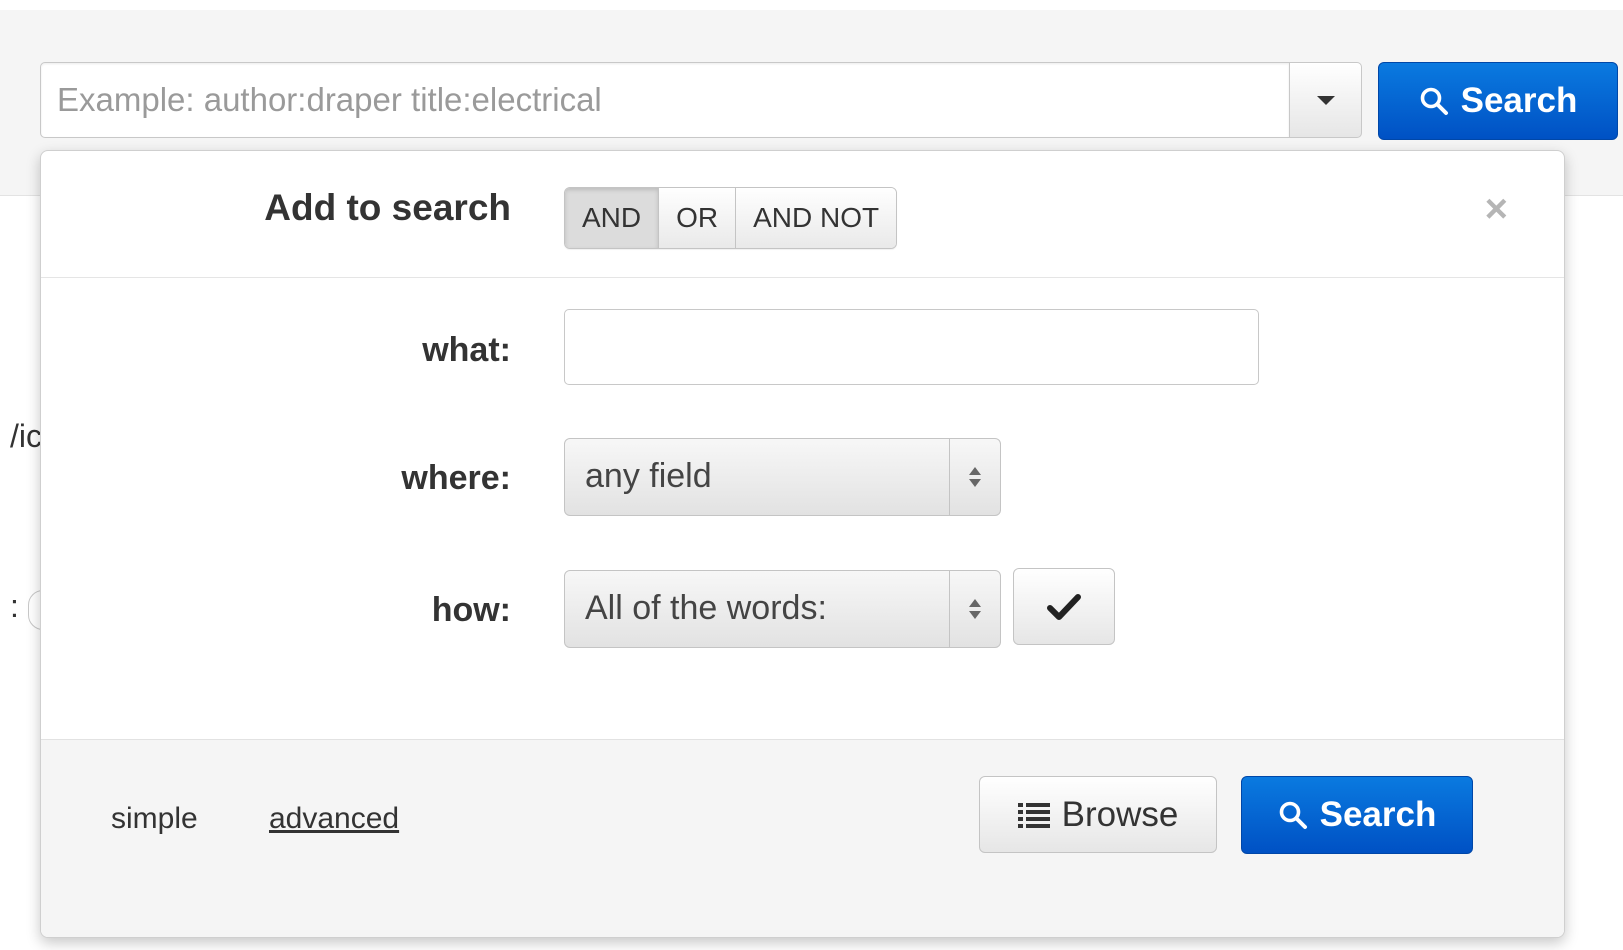  I want to click on caret-down-icon, so click(1325, 100).